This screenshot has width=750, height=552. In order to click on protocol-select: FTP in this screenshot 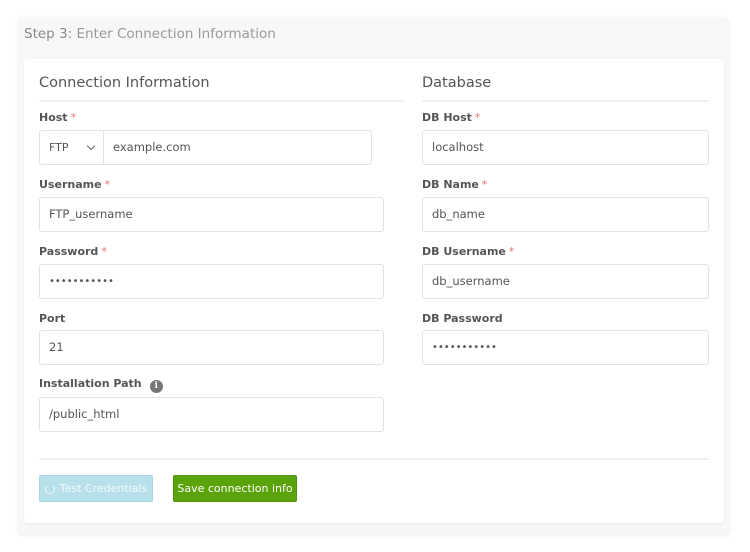, I will do `click(72, 147)`.